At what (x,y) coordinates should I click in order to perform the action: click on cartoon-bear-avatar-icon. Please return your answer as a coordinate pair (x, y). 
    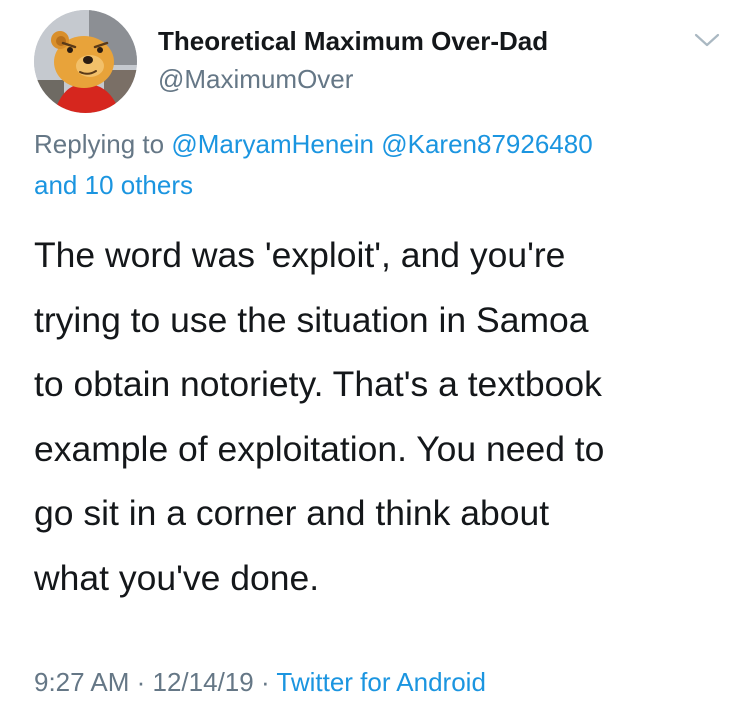
    Looking at the image, I should click on (85, 61).